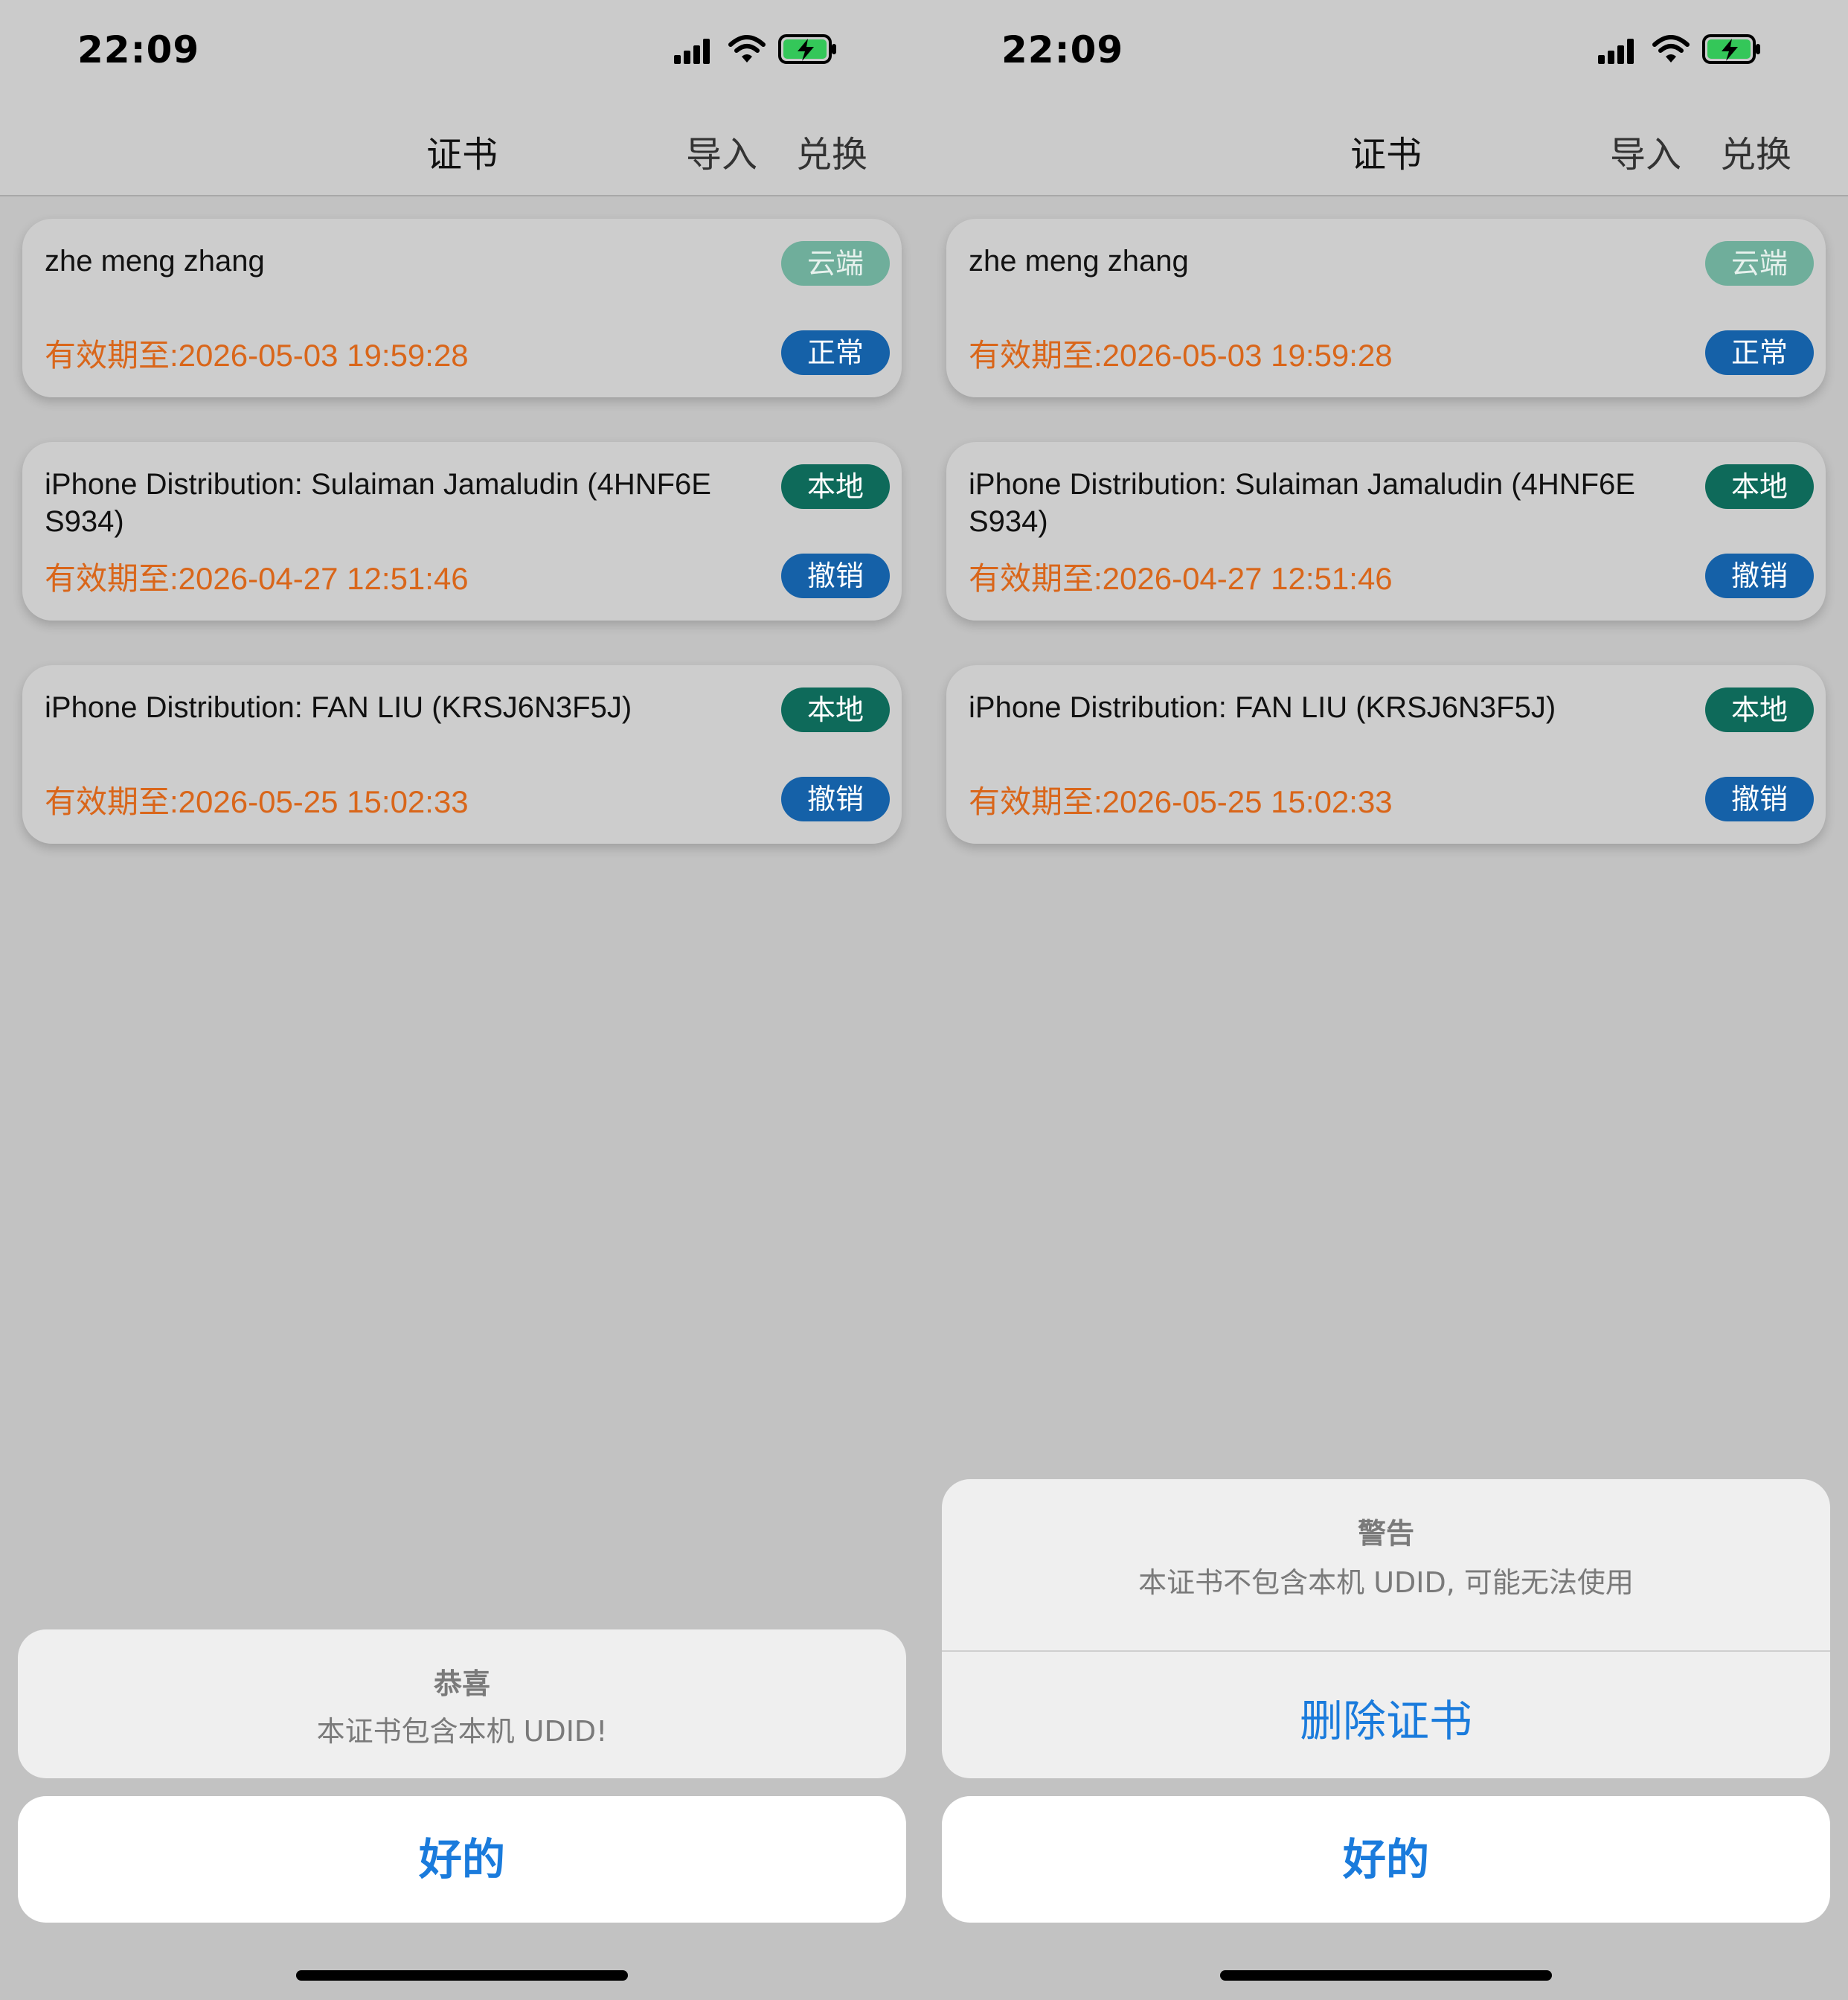  Describe the element at coordinates (462, 1704) in the screenshot. I see `alert-sheet: 恭喜 本证书包含本机 UDID!` at that location.